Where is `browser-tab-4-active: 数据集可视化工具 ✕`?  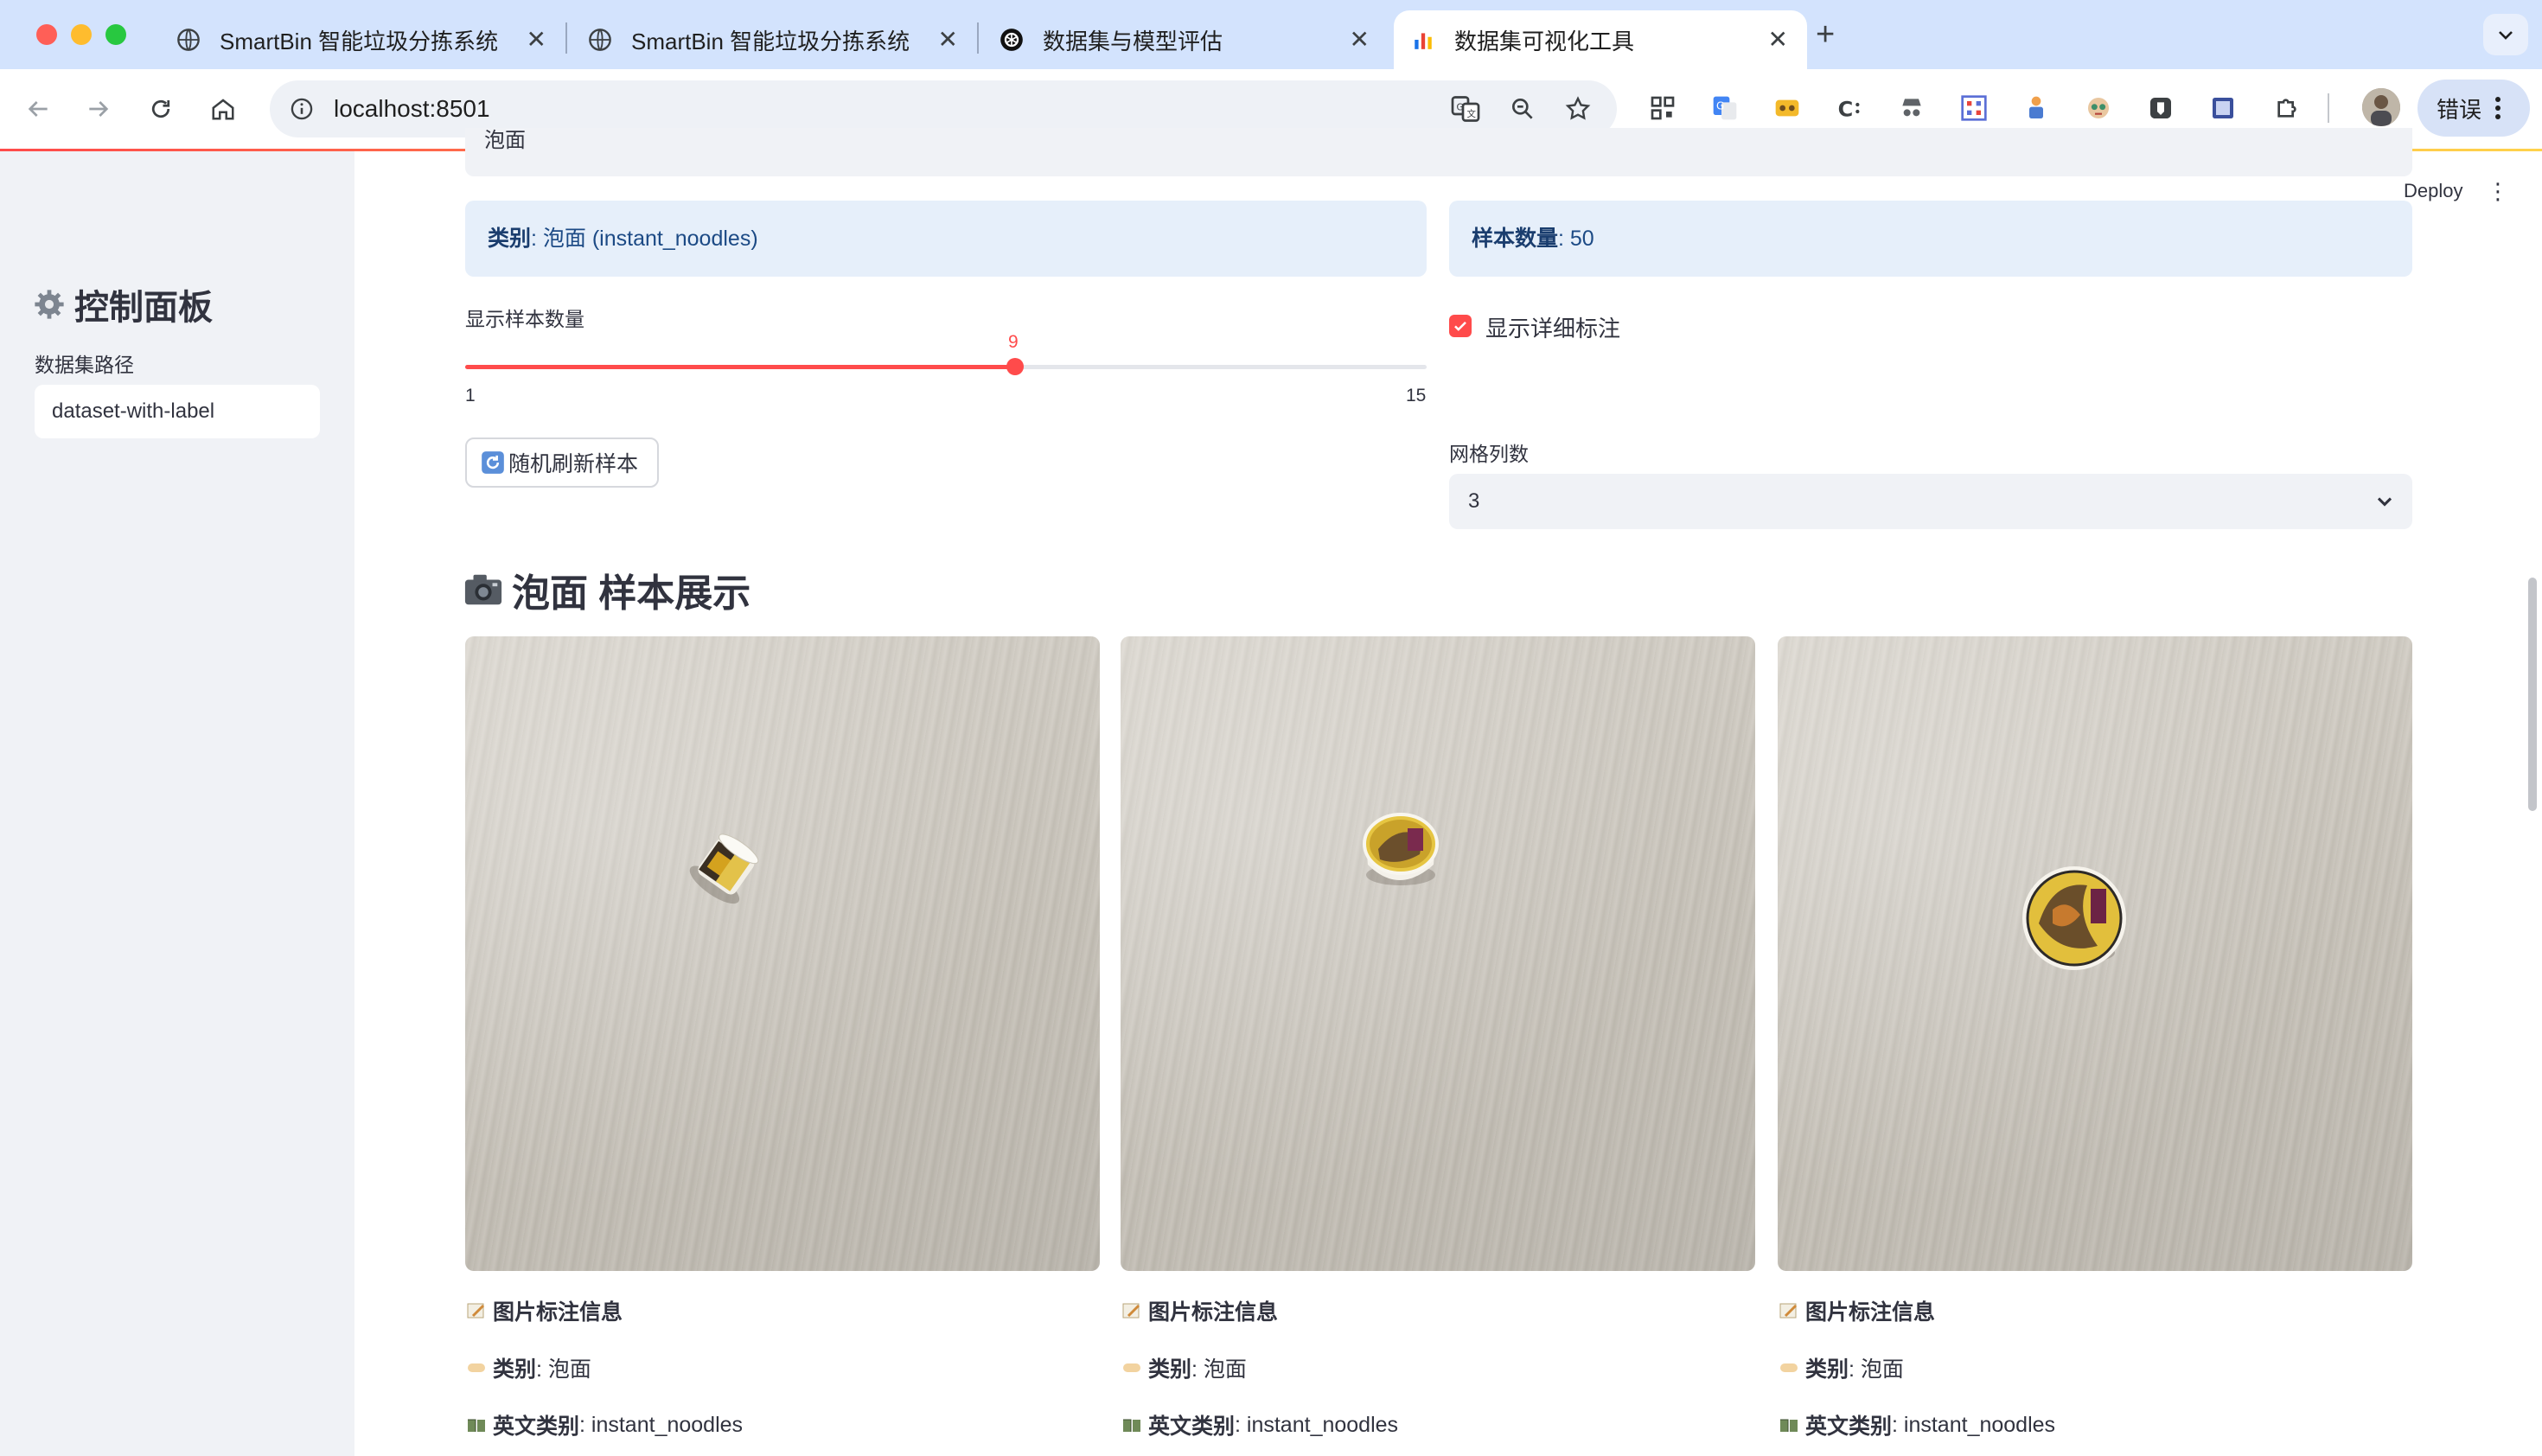
browser-tab-4-active: 数据集可视化工具 ✕ is located at coordinates (1600, 39).